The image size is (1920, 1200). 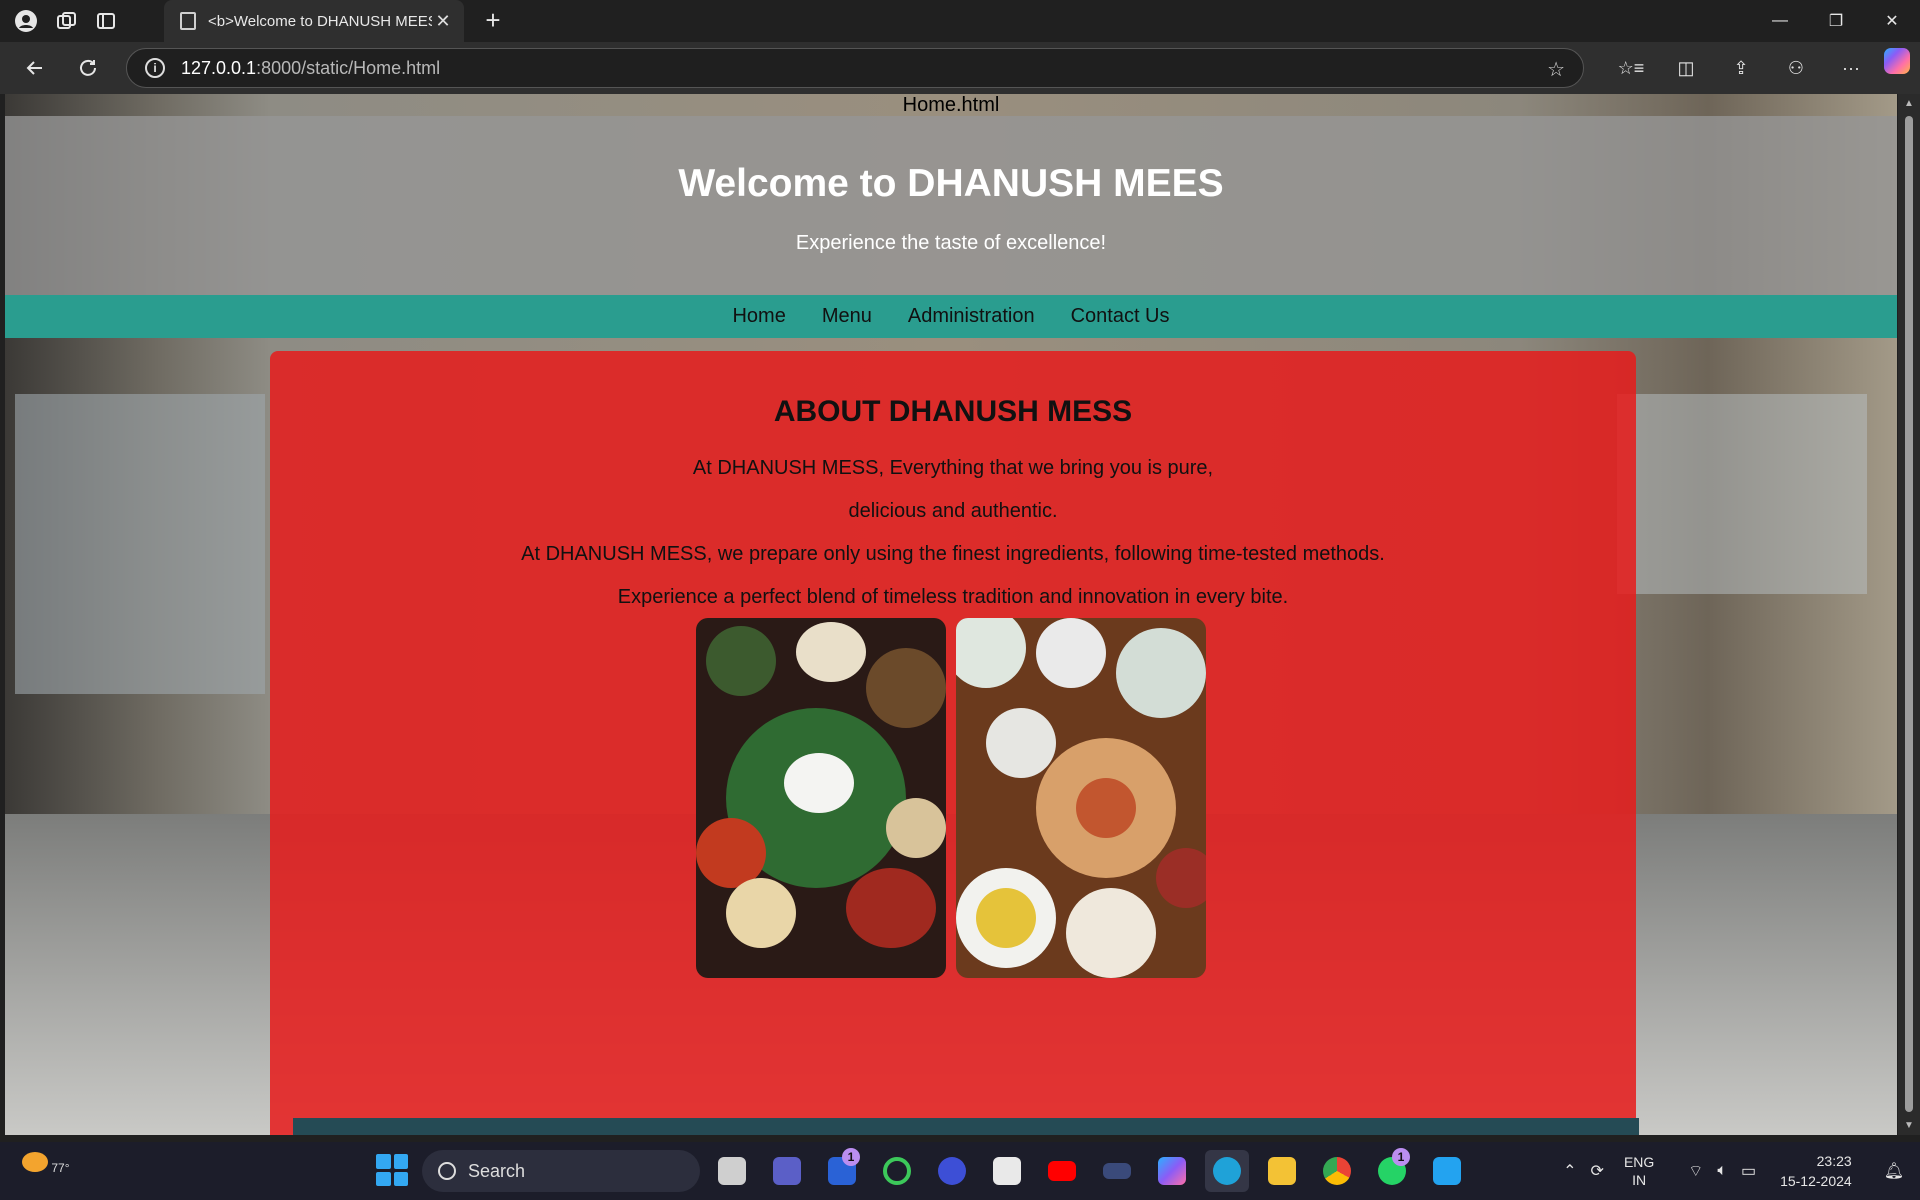 I want to click on weather-icon, so click(x=35, y=1162).